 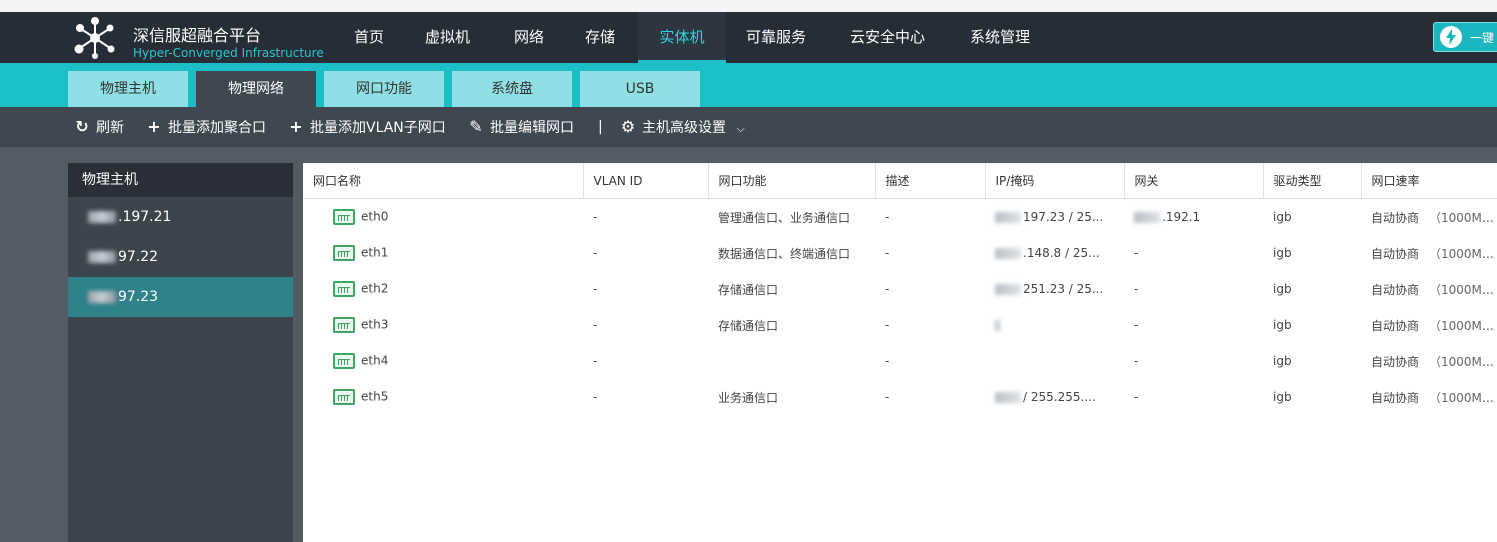 What do you see at coordinates (748, 397) in the screenshot?
I see `function-cell: 业务通信口` at bounding box center [748, 397].